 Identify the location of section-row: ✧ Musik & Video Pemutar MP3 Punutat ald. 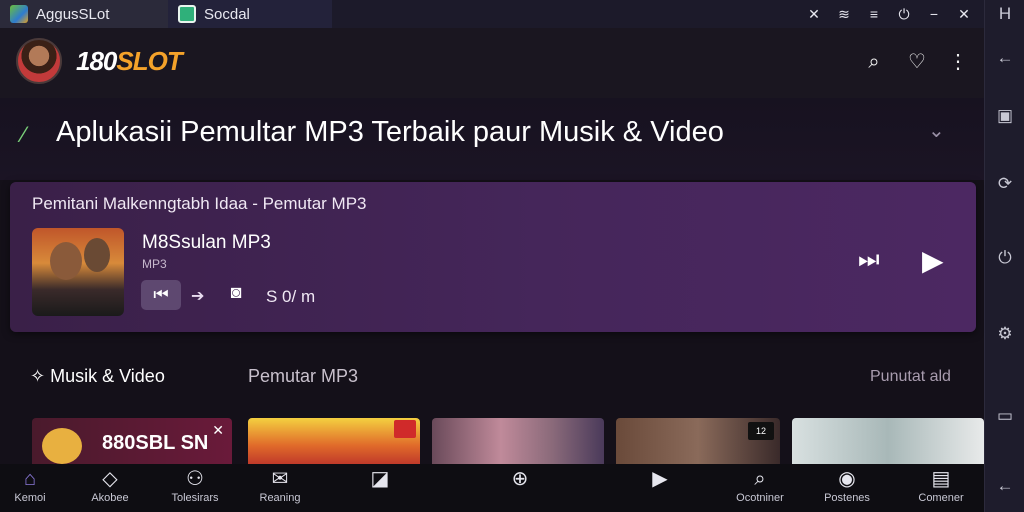
(492, 378).